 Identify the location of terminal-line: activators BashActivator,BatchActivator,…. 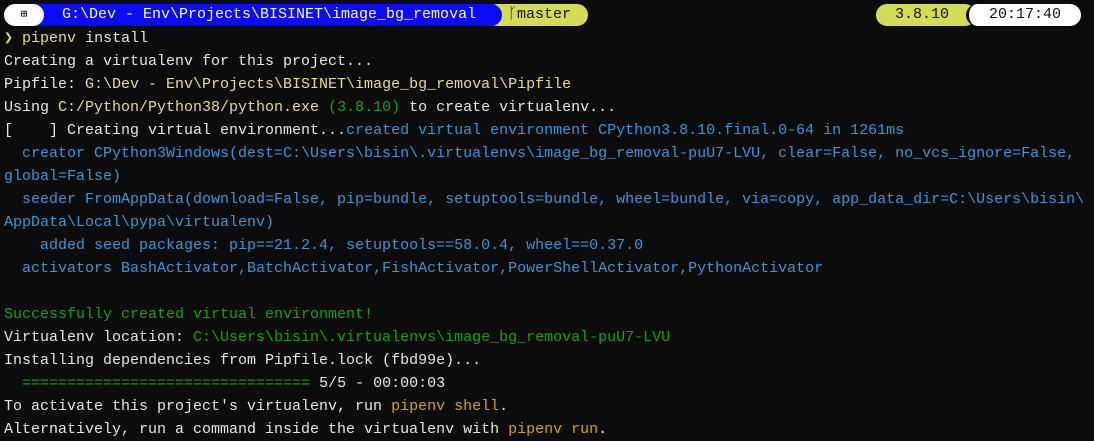
(544, 268).